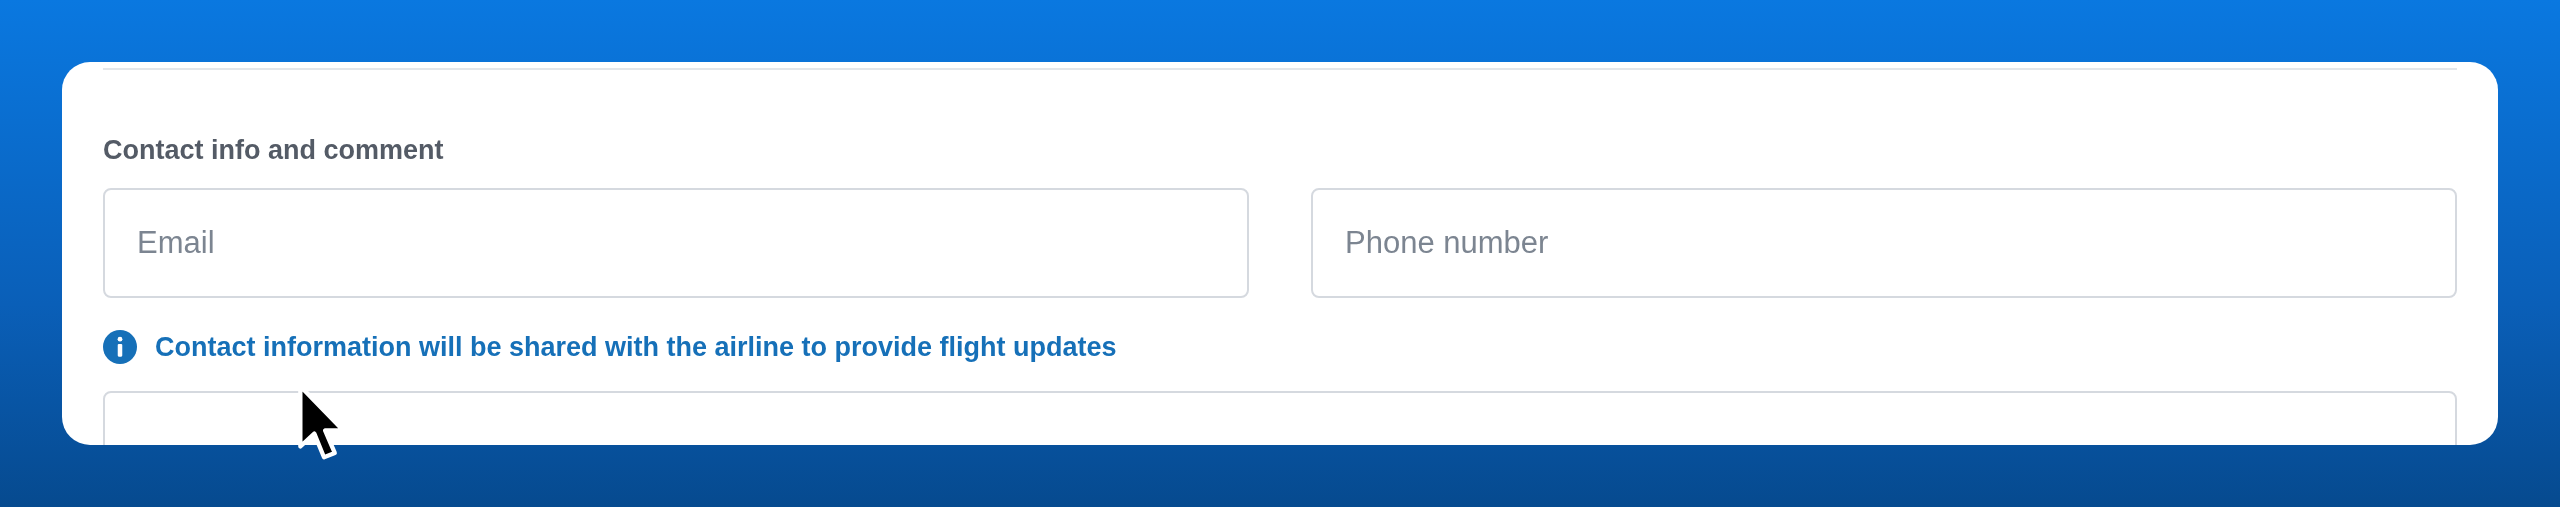 This screenshot has height=507, width=2560. Describe the element at coordinates (120, 347) in the screenshot. I see `info-icon` at that location.